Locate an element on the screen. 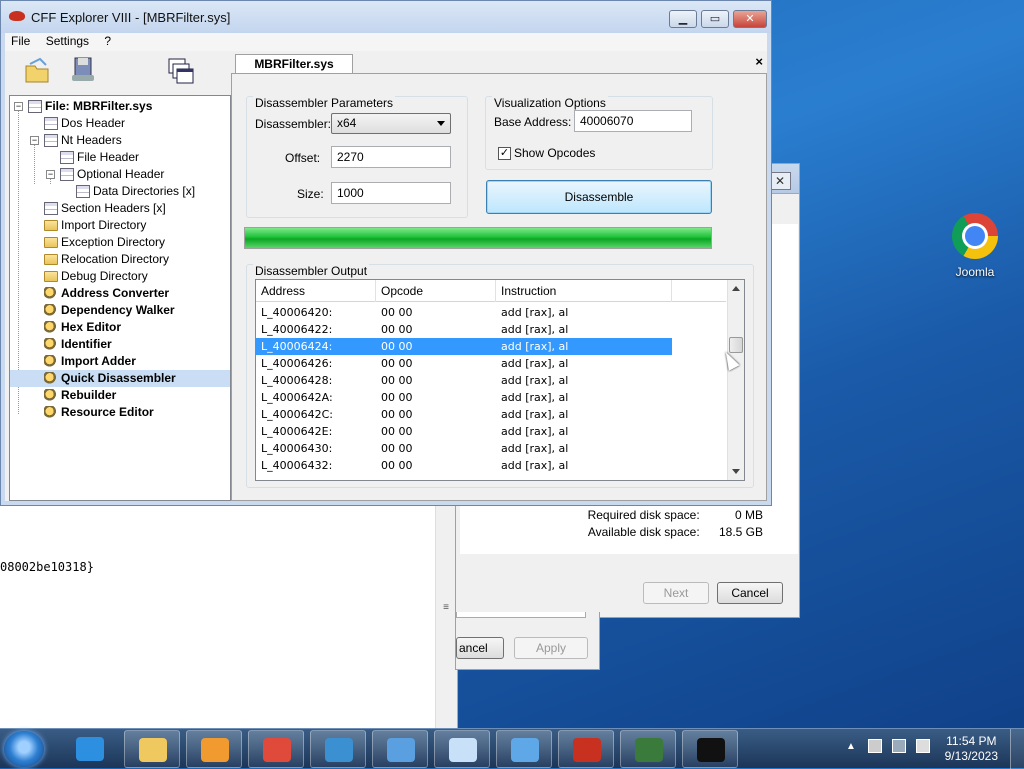 Image resolution: width=1024 pixels, height=769 pixels. tree-item-optional-header: Optional Header is located at coordinates (112, 174).